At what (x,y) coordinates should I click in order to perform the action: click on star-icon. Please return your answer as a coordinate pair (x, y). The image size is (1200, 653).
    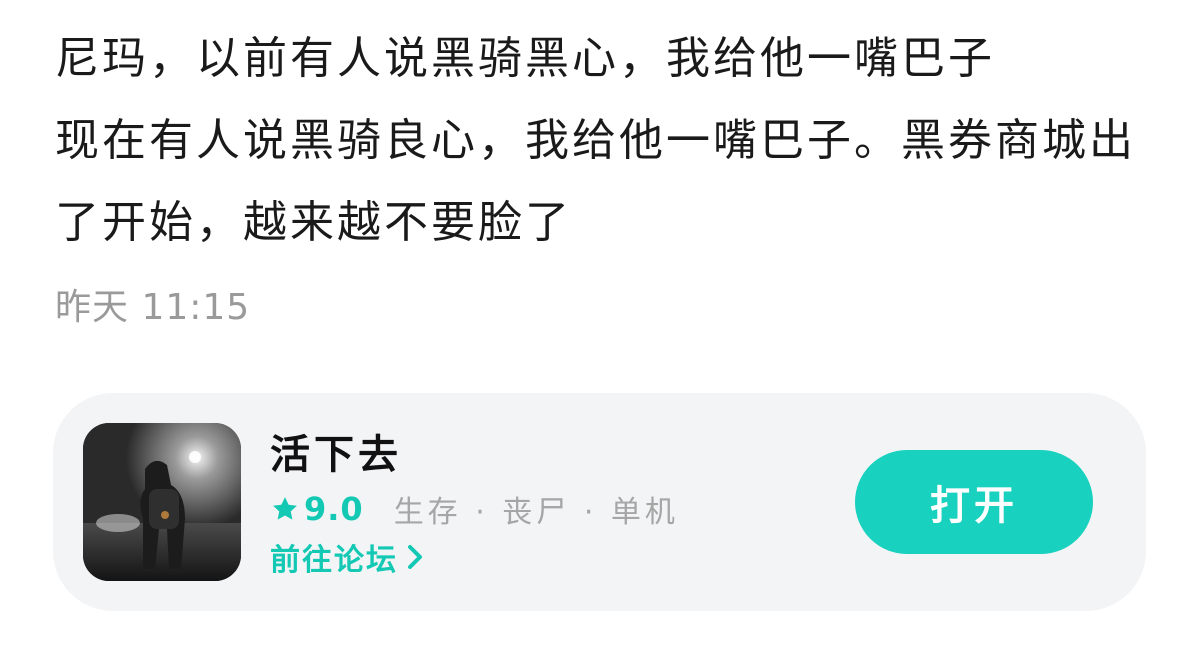
    Looking at the image, I should click on (285, 508).